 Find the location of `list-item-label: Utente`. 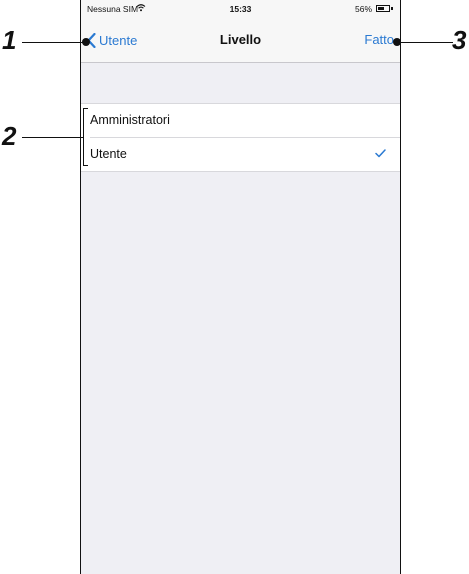

list-item-label: Utente is located at coordinates (108, 154).